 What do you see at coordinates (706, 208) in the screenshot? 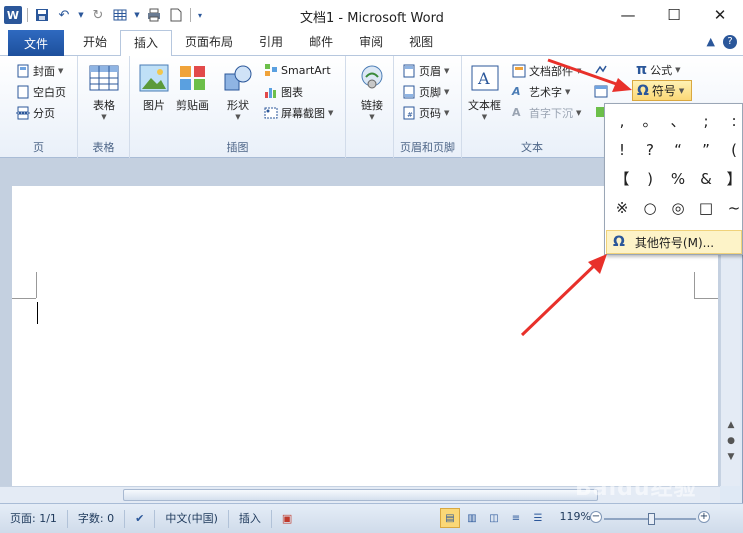
I see `symbol-cell: □` at bounding box center [706, 208].